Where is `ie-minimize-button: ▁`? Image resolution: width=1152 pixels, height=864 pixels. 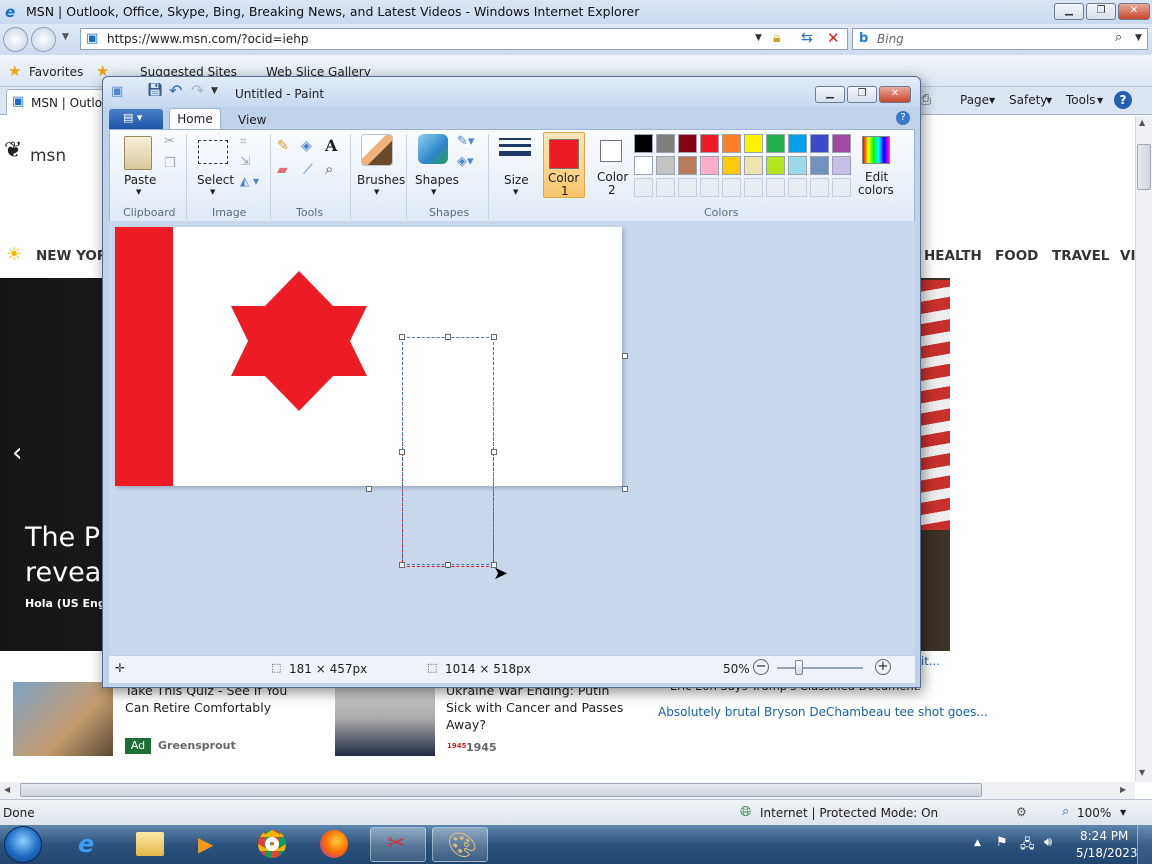
ie-minimize-button: ▁ is located at coordinates (1069, 11).